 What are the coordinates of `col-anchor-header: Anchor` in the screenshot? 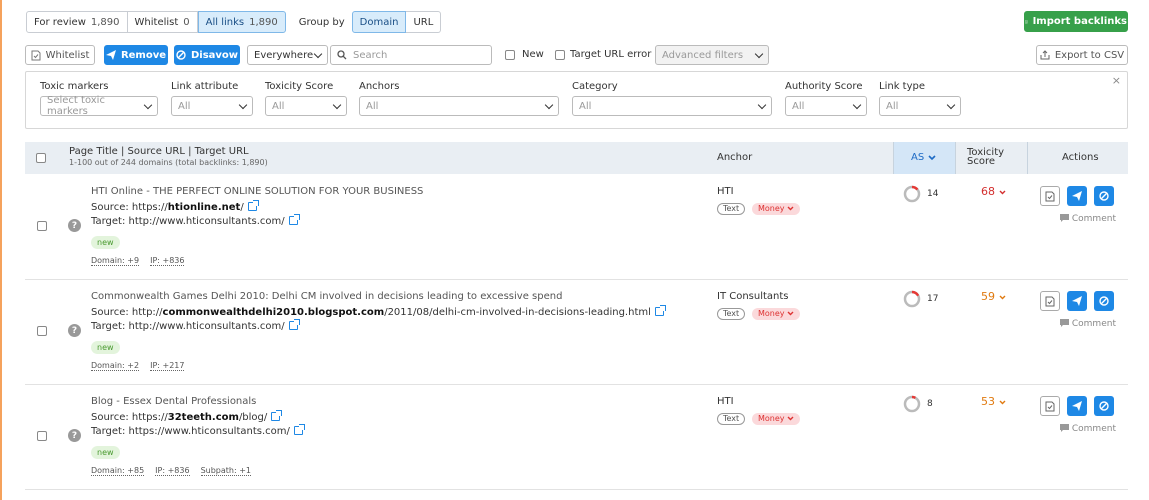 It's located at (734, 157).